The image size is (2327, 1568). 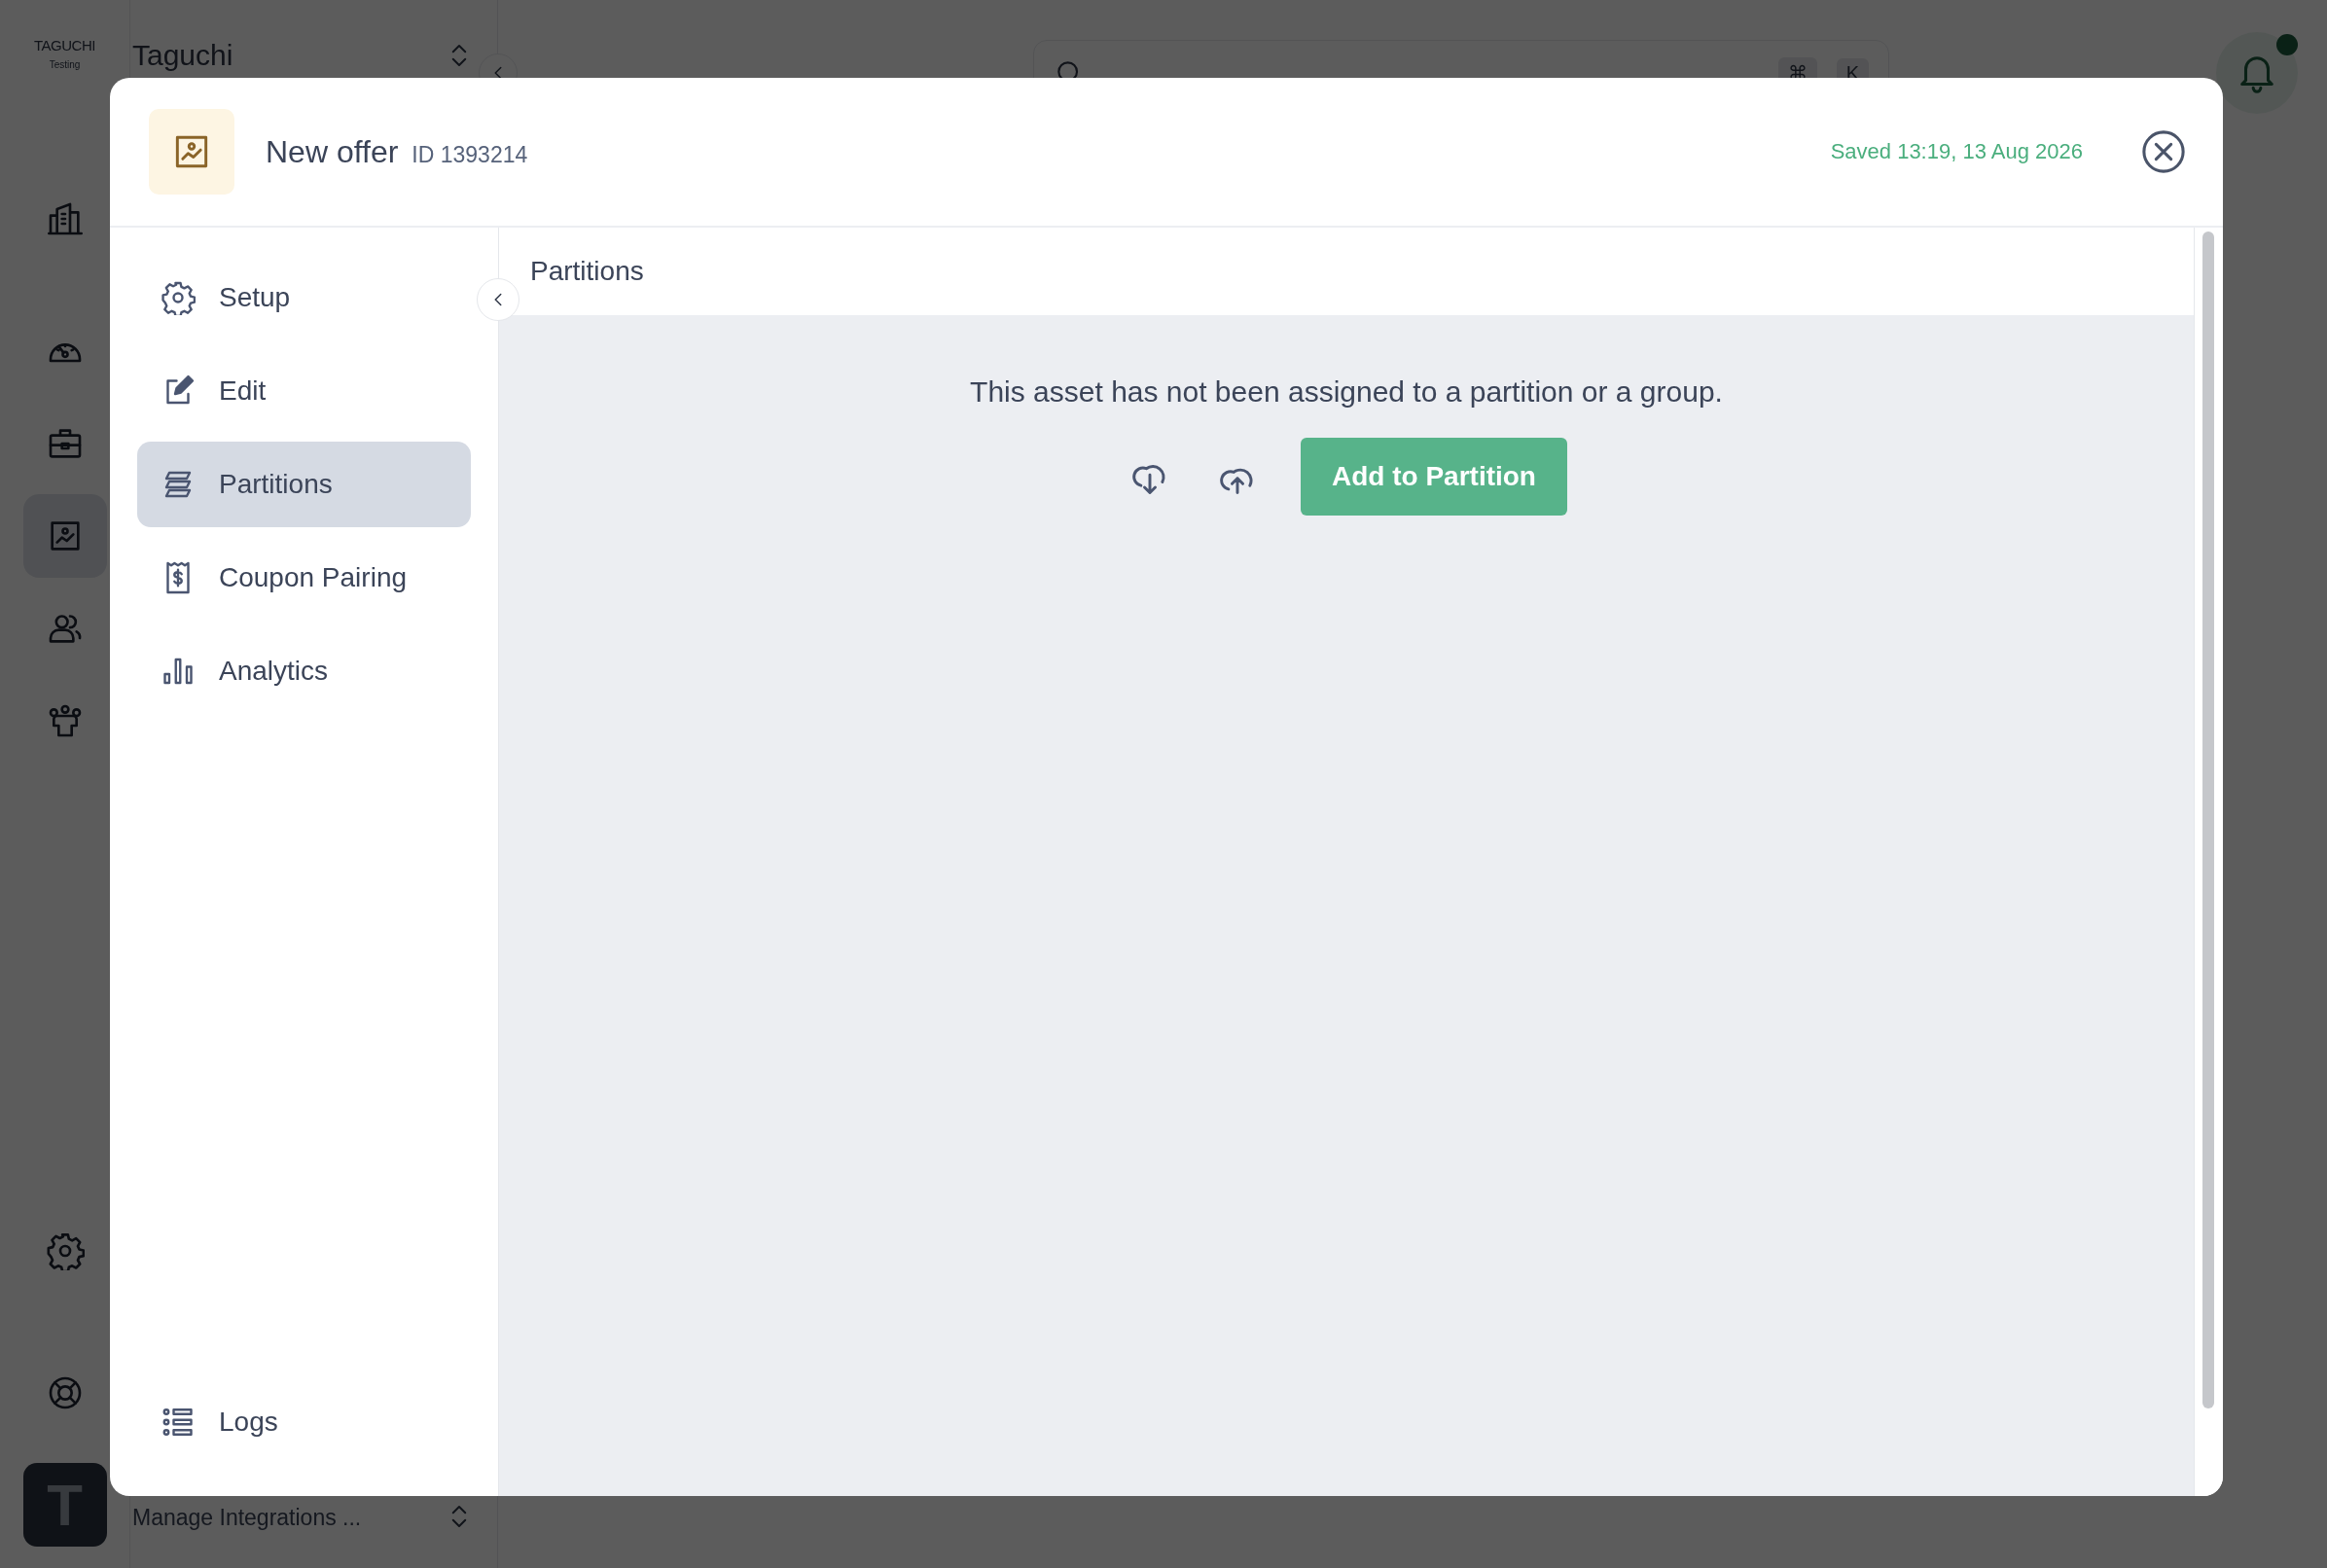 I want to click on nav-item: Edit, so click(x=304, y=391).